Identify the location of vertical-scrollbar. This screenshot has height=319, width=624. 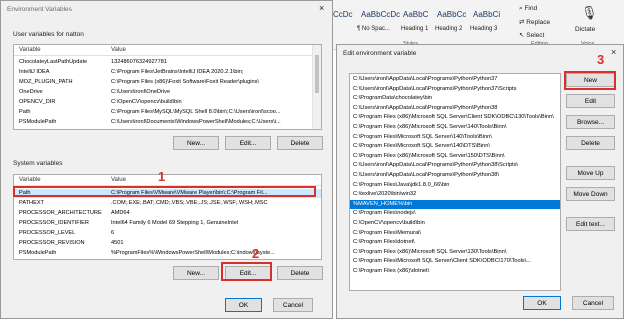
(316, 87).